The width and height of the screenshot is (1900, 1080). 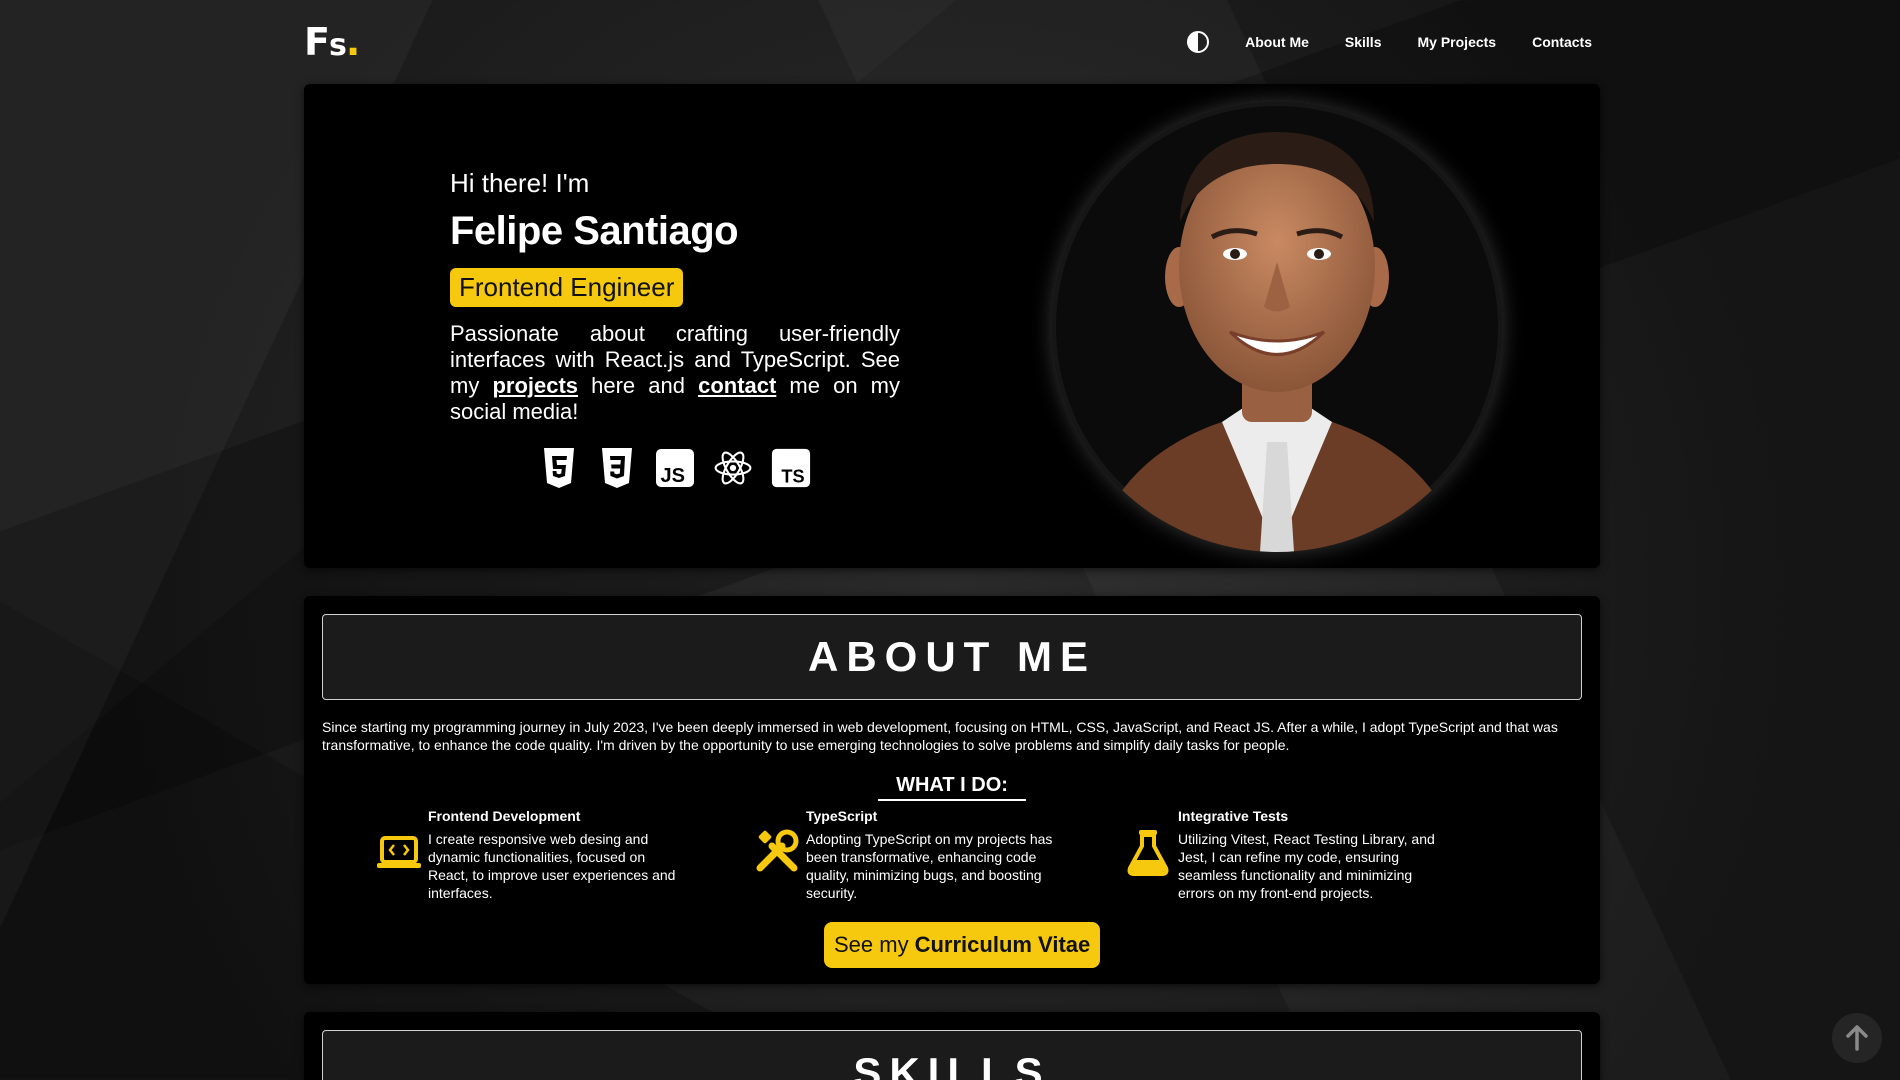 I want to click on typescript-icon: TS, so click(x=791, y=468).